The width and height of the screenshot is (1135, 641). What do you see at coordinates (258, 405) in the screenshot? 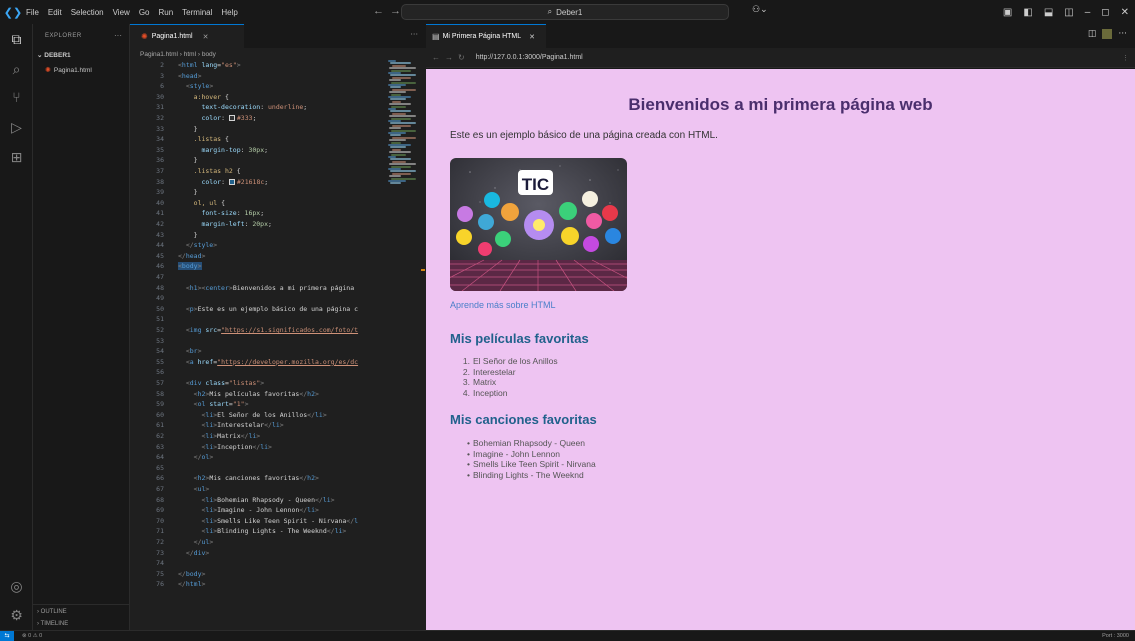
I see `code-line: 59 <ol start="1">` at bounding box center [258, 405].